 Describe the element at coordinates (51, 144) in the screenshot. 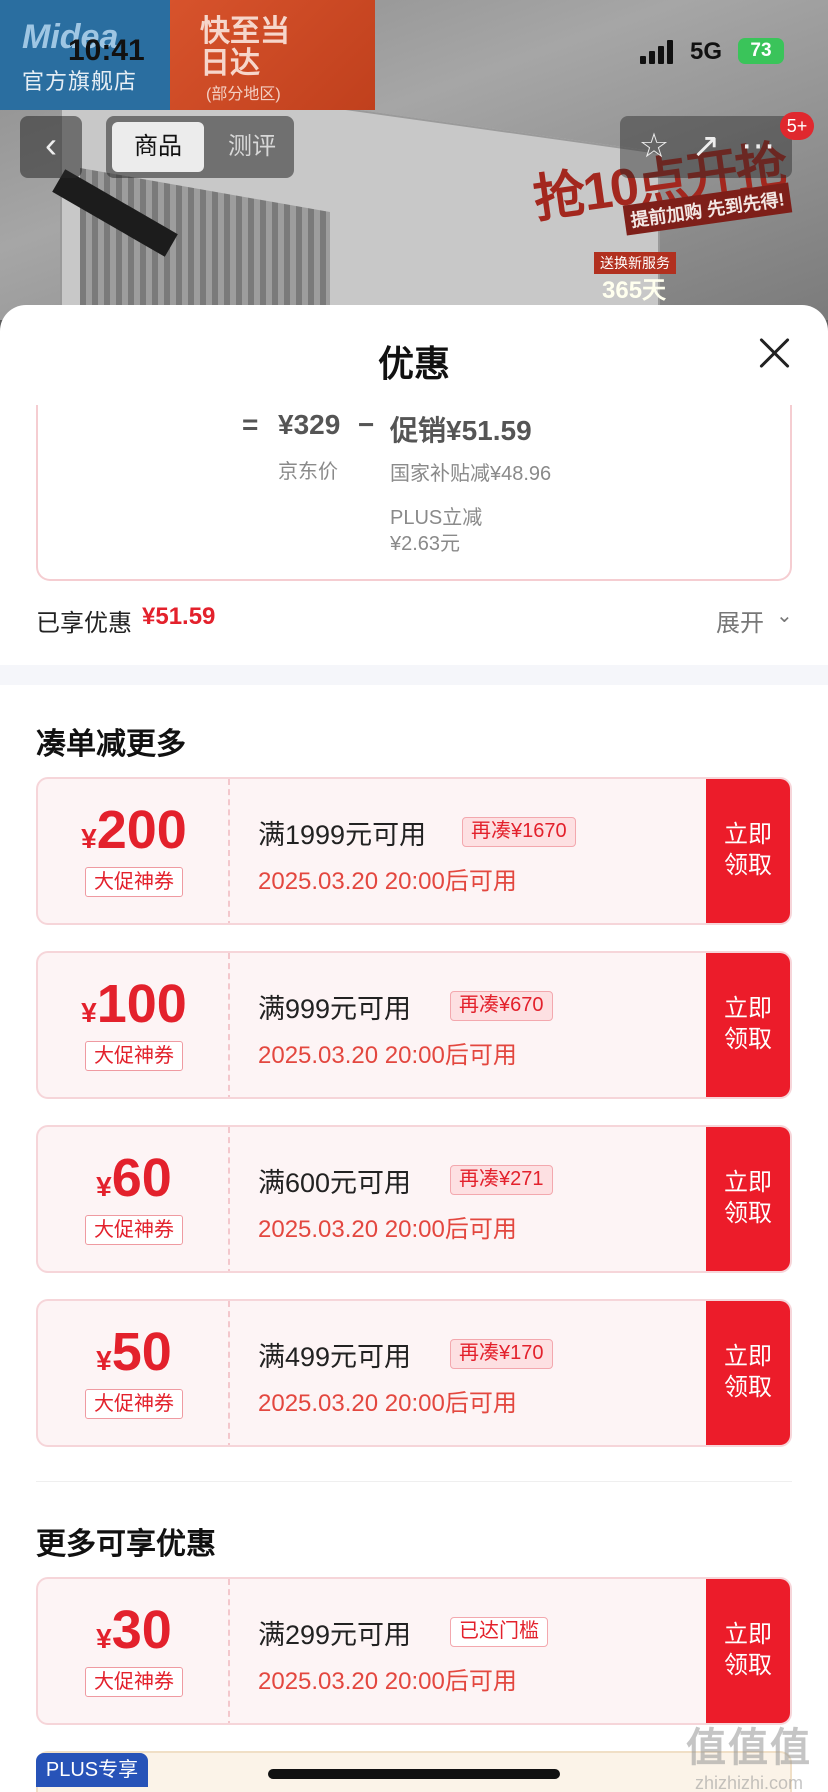

I see `chevron-left-icon: ‹` at that location.